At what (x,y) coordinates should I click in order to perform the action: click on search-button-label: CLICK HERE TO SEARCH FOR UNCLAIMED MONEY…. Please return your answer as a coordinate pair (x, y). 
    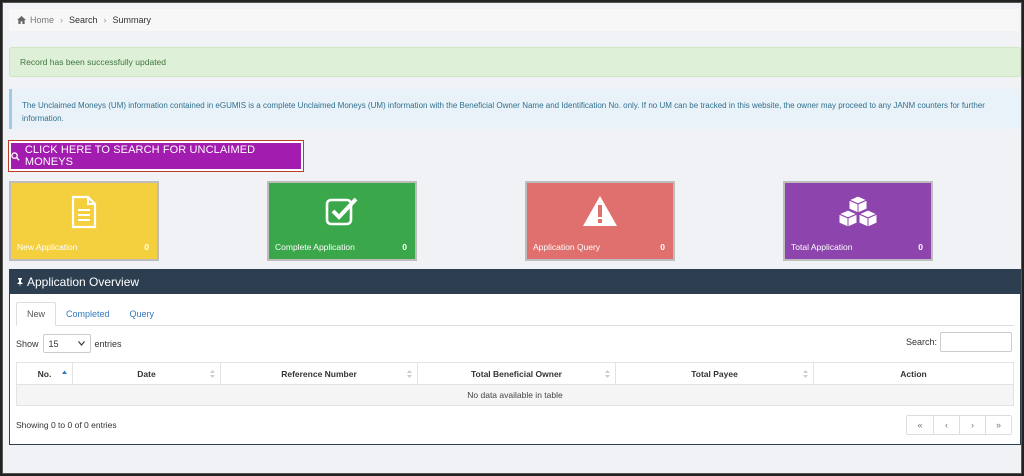
    Looking at the image, I should click on (140, 156).